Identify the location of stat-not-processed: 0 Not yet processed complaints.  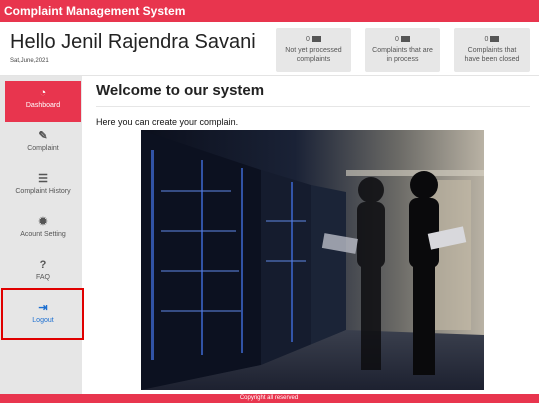
(313, 50).